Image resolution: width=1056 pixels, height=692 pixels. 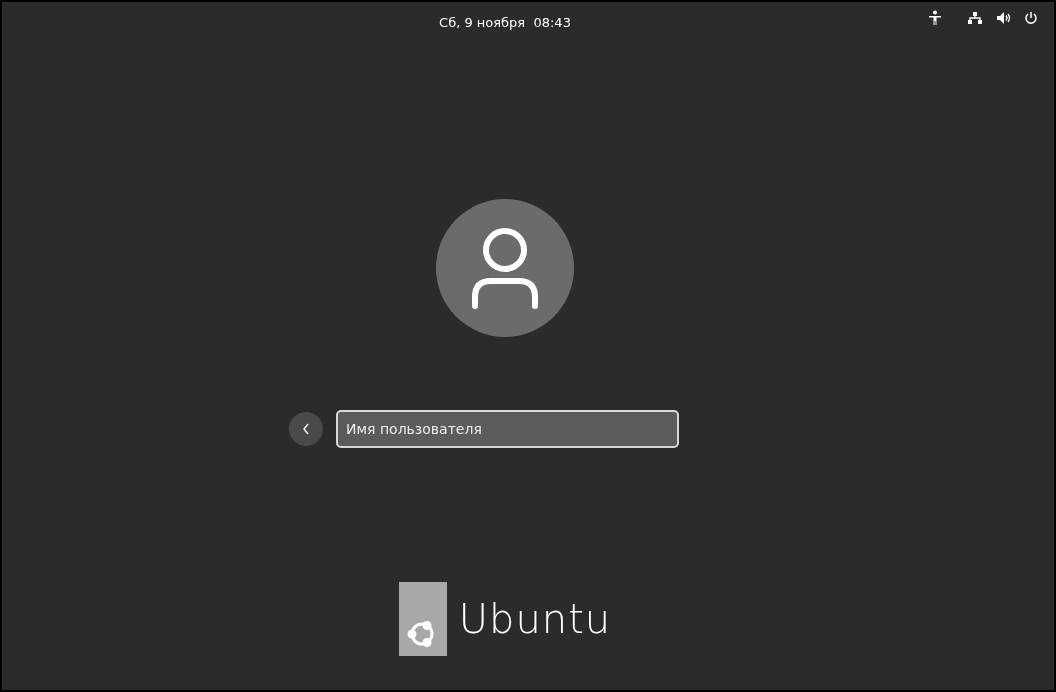 What do you see at coordinates (975, 18) in the screenshot?
I see `network-icon` at bounding box center [975, 18].